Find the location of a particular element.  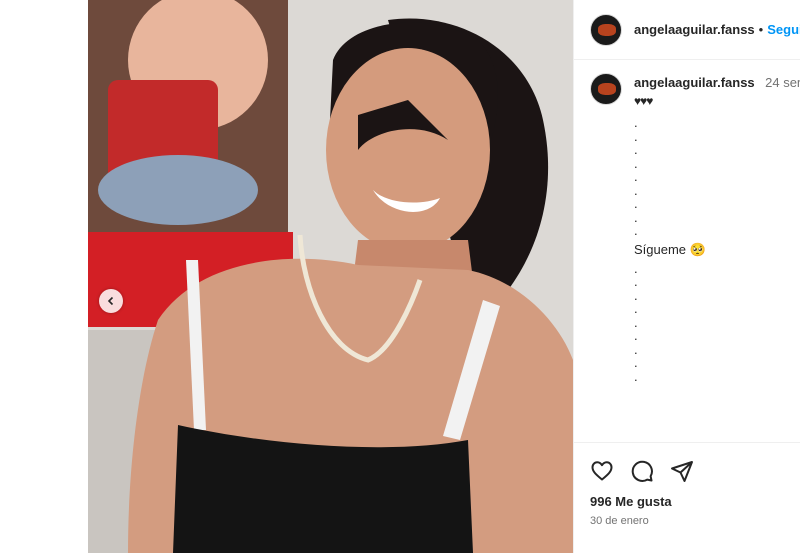

action-bar is located at coordinates (642, 471).